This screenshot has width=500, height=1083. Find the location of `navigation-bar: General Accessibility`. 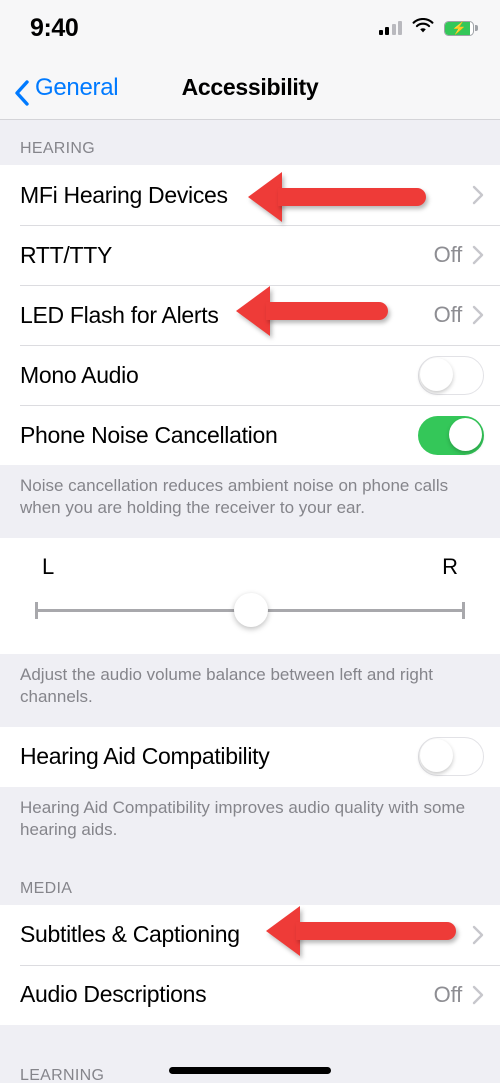

navigation-bar: General Accessibility is located at coordinates (250, 88).